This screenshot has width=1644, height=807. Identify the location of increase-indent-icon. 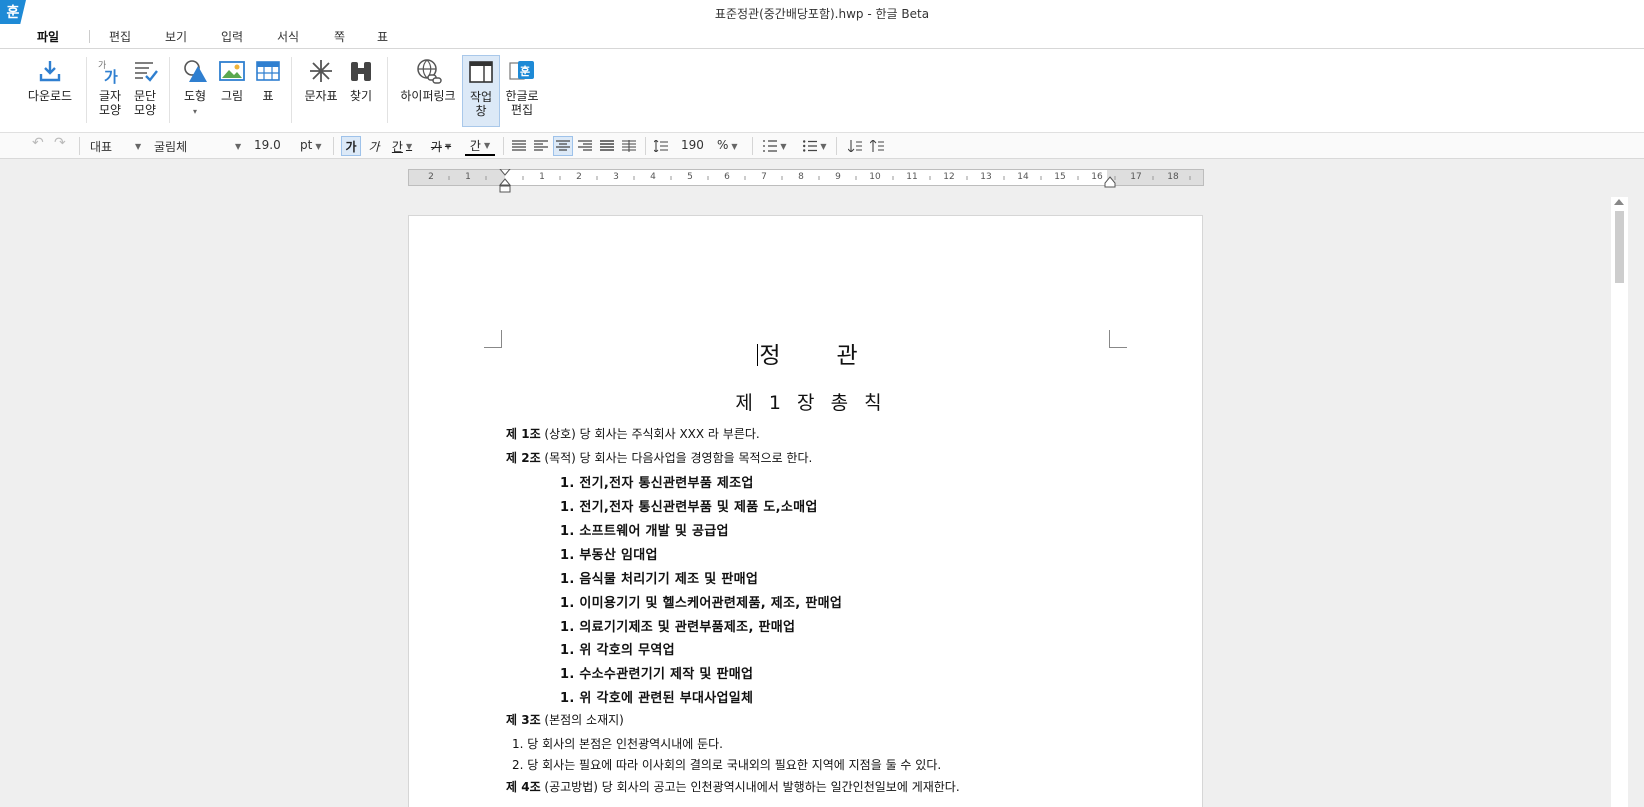
(877, 146).